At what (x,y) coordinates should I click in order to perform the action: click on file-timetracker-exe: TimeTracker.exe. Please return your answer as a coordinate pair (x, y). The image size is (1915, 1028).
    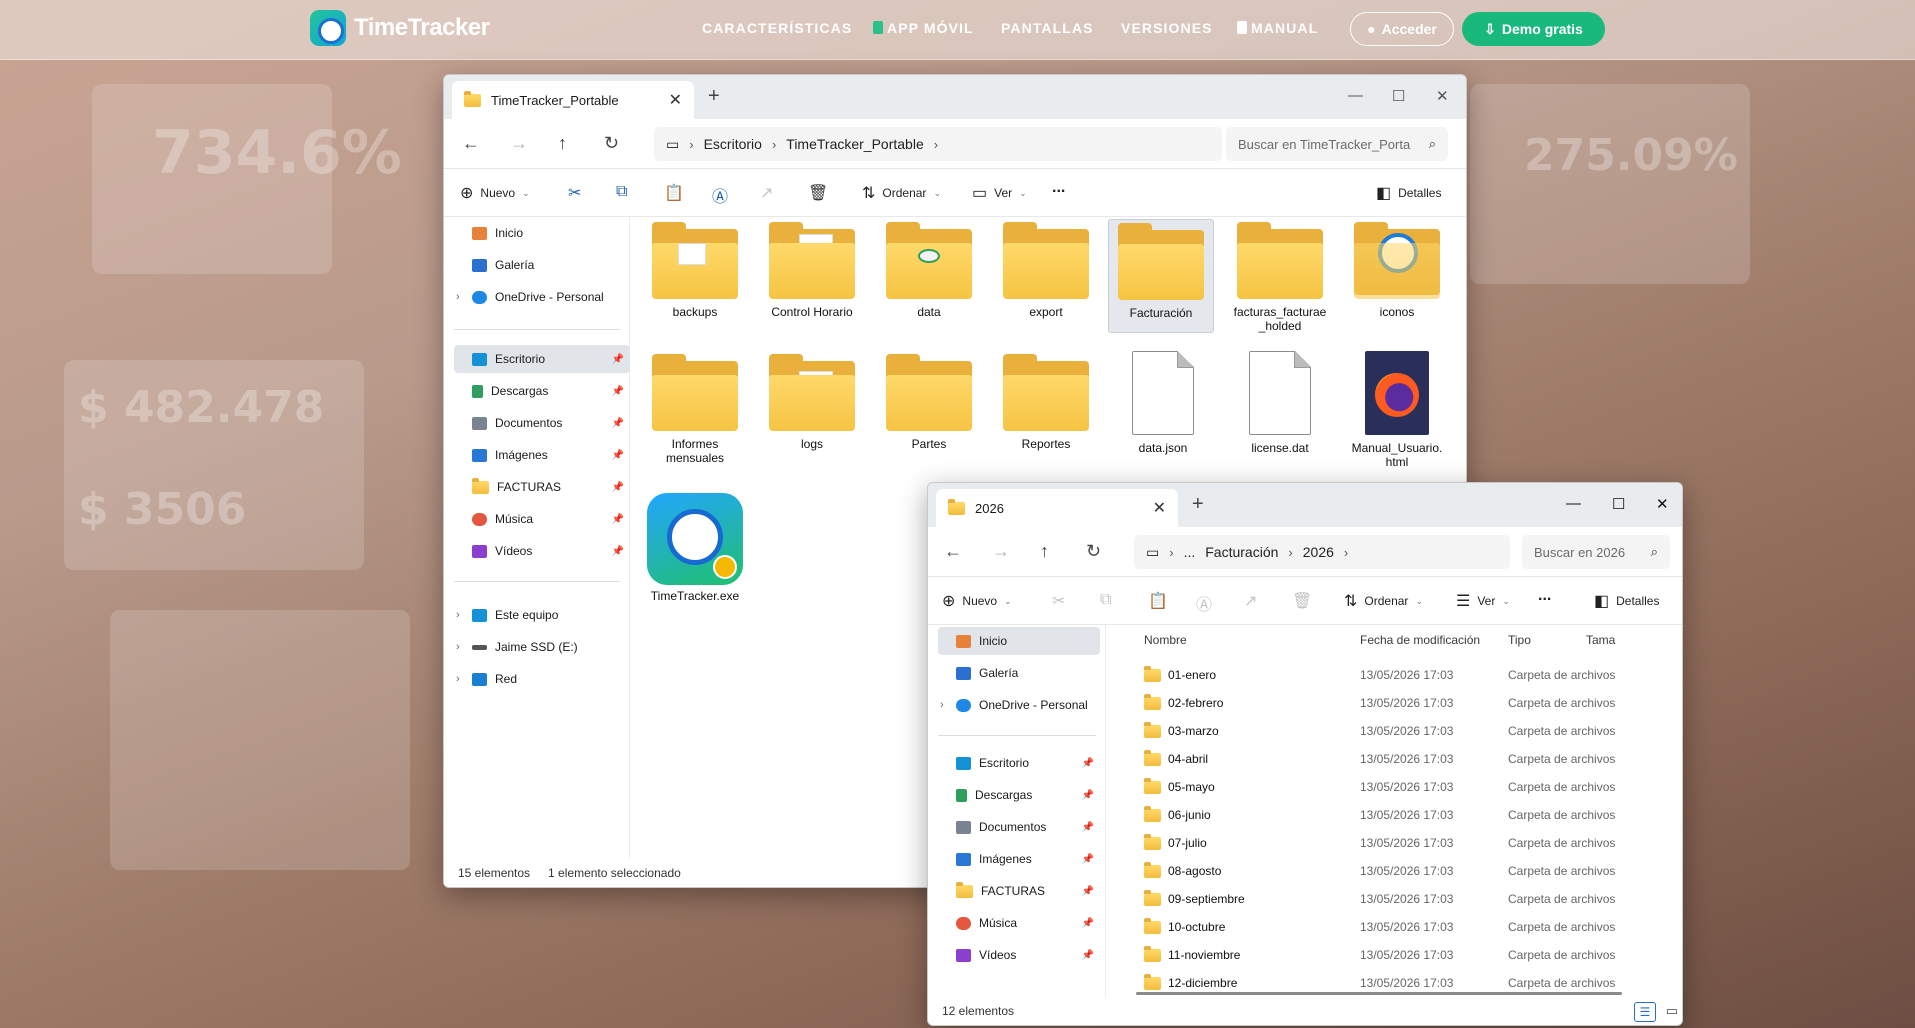
    Looking at the image, I should click on (695, 552).